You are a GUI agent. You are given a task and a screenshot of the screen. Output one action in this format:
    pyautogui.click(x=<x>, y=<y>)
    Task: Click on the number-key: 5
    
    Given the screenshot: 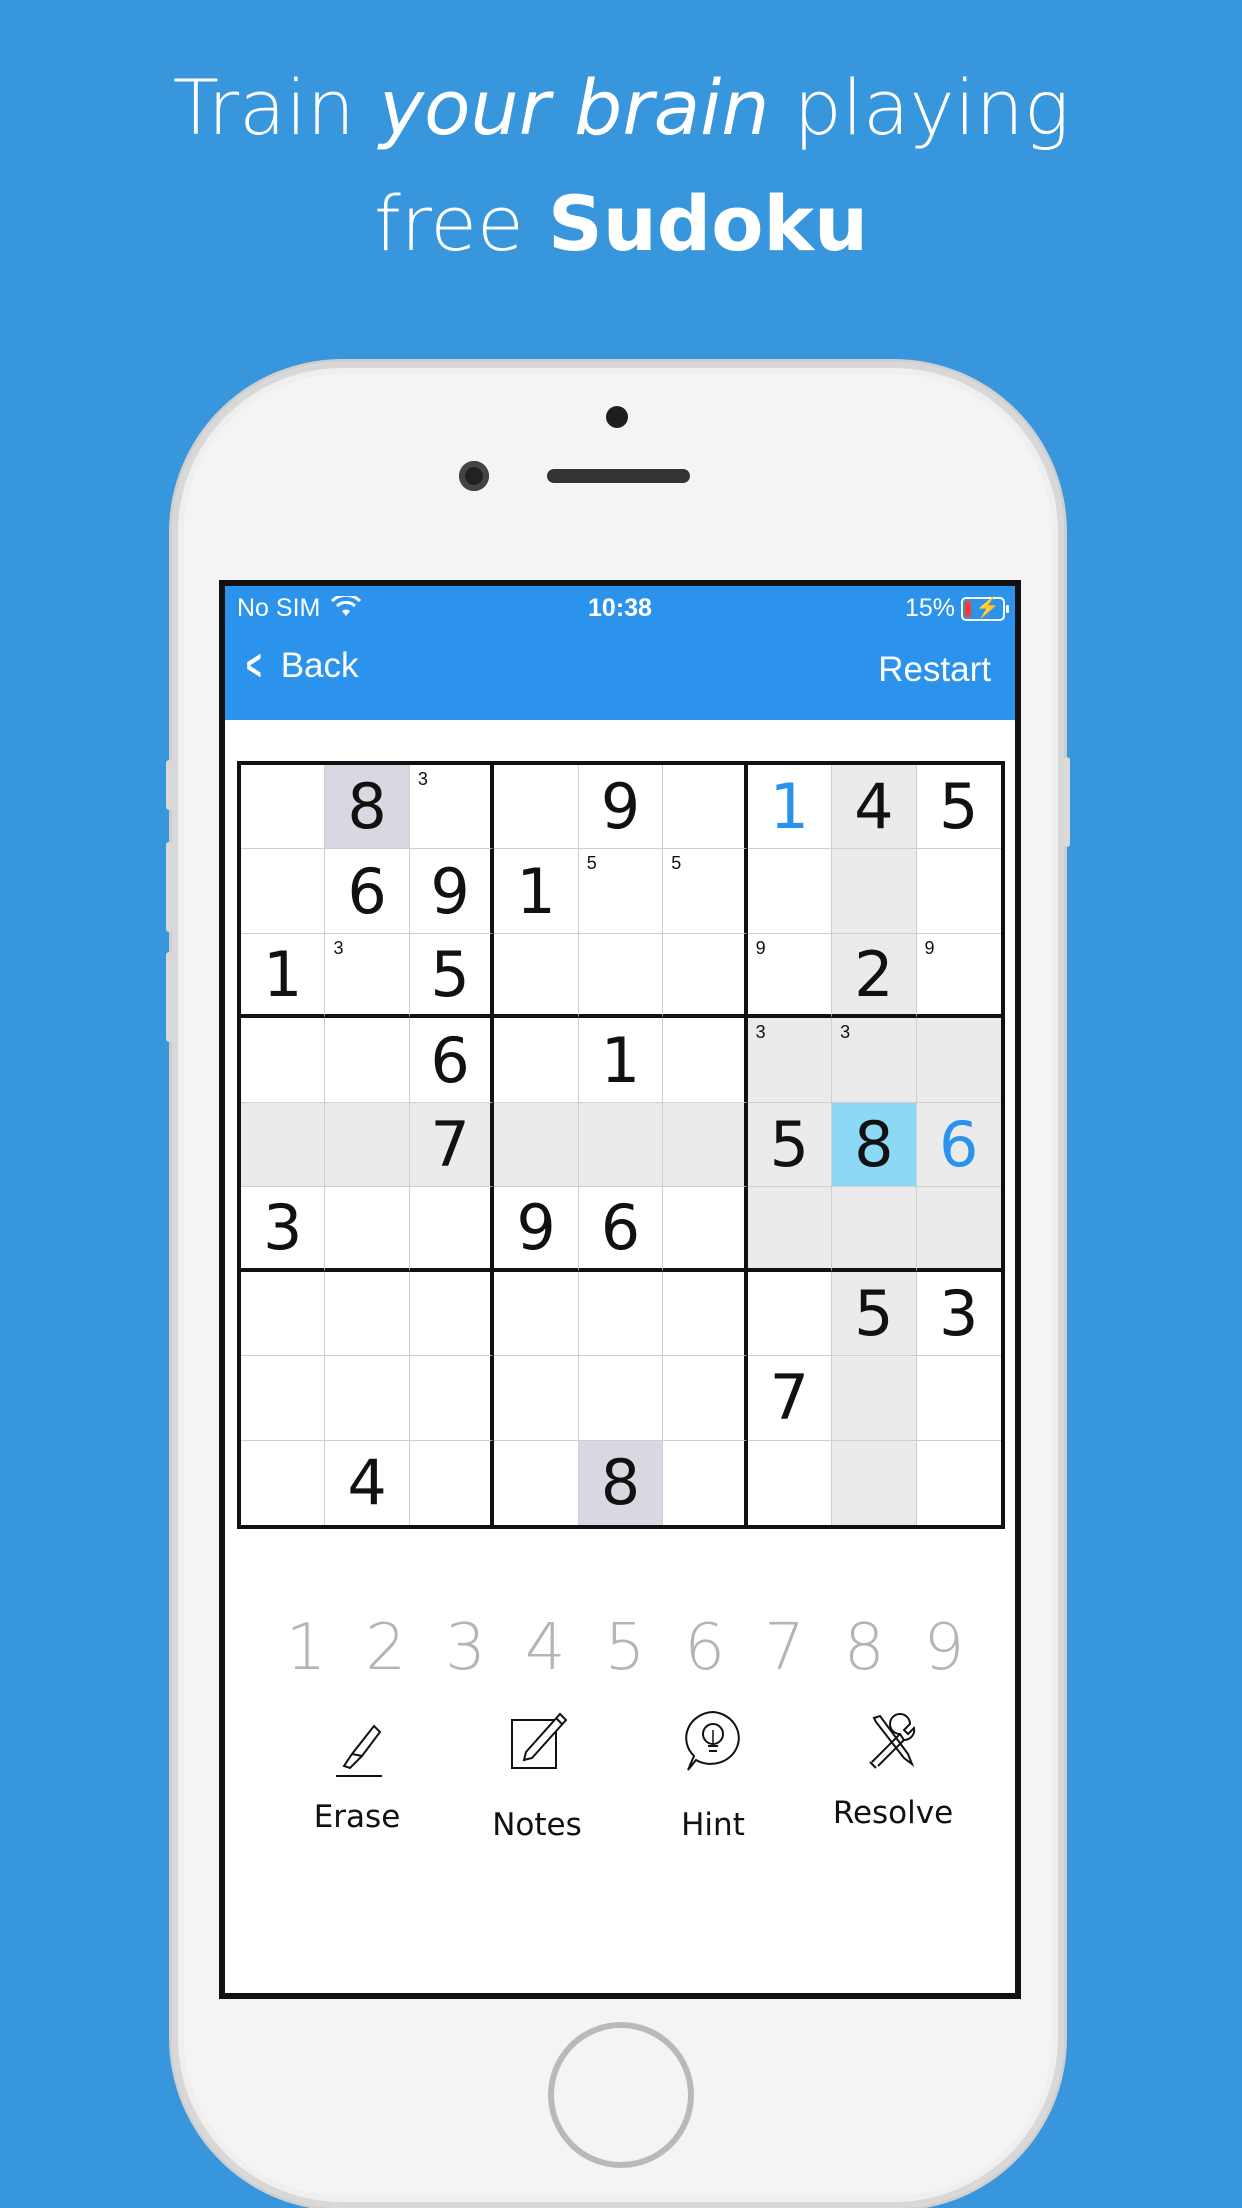 What is the action you would take?
    pyautogui.click(x=625, y=1648)
    